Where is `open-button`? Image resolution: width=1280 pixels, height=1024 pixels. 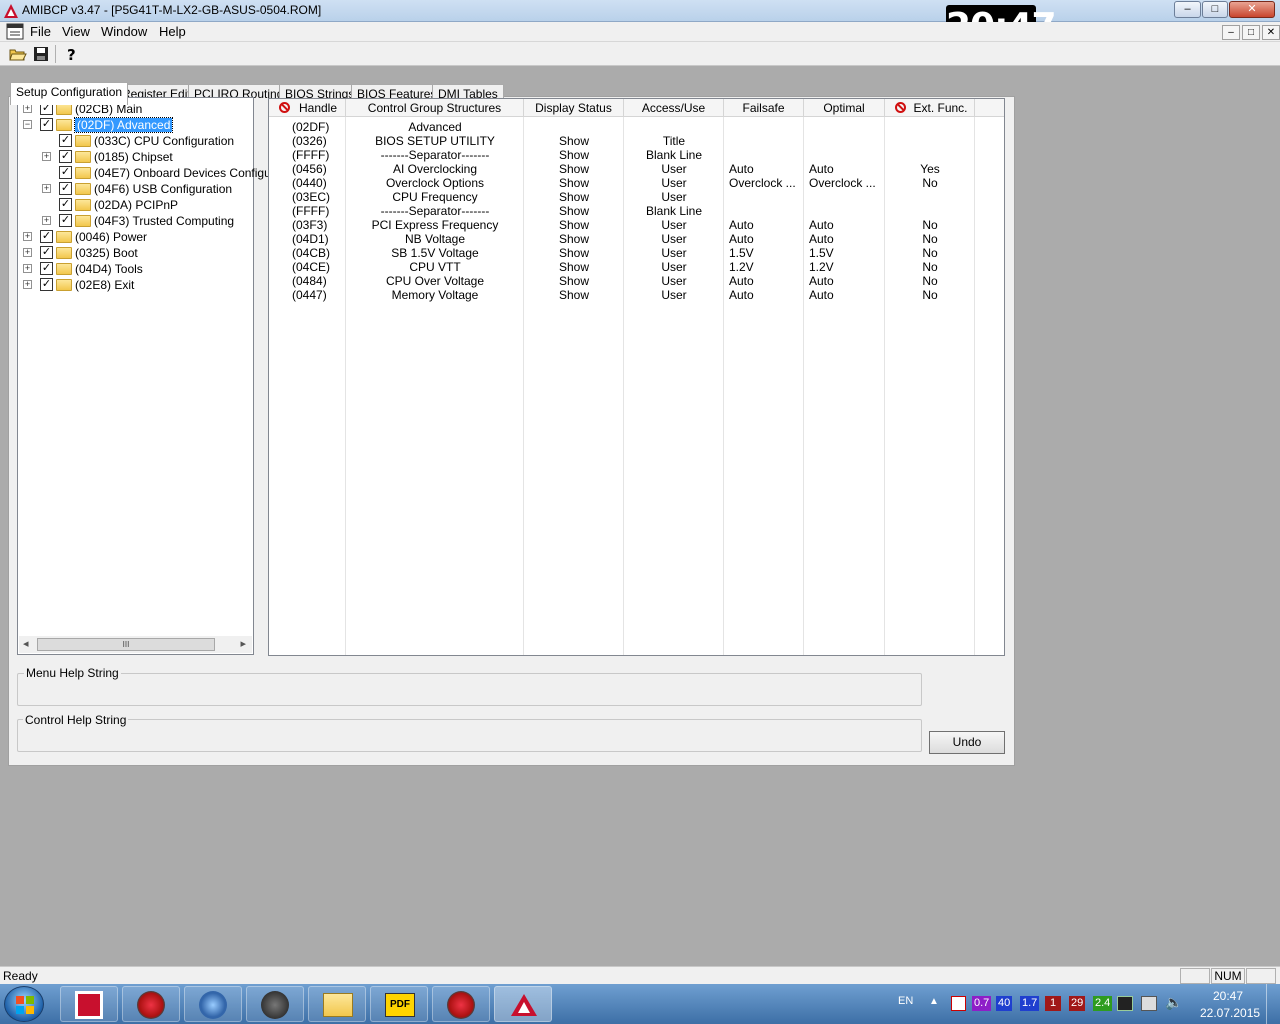 open-button is located at coordinates (18, 54).